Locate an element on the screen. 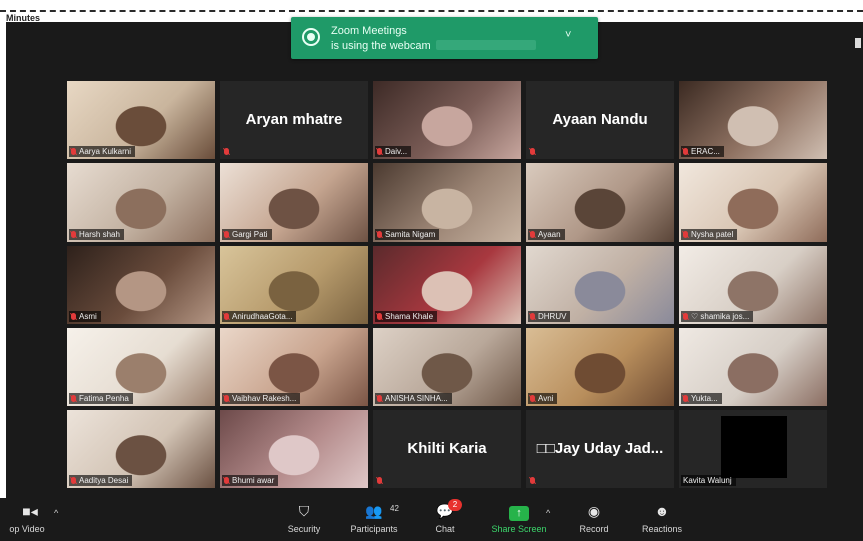 The image size is (863, 541). chevron-down-icon: ˅ is located at coordinates (568, 35).